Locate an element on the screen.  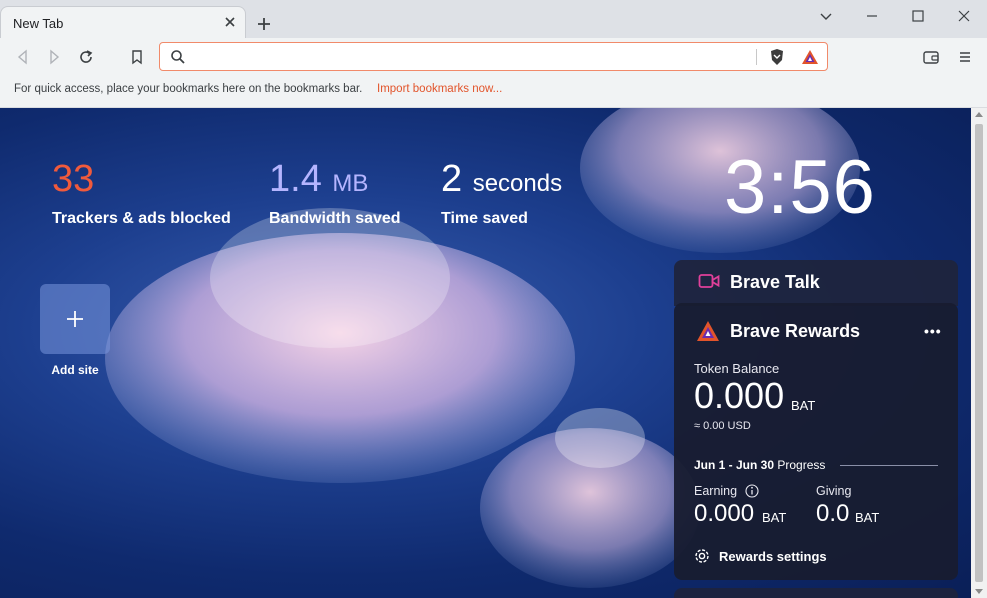
progress-label: Progress is located at coordinates (801, 465).